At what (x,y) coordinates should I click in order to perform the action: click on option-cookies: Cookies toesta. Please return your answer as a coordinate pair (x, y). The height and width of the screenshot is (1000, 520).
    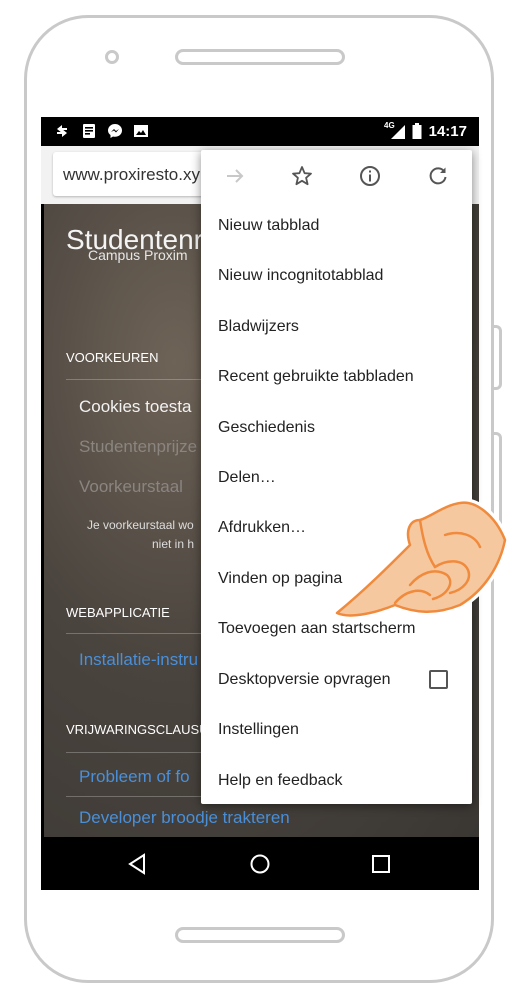
    Looking at the image, I should click on (135, 407).